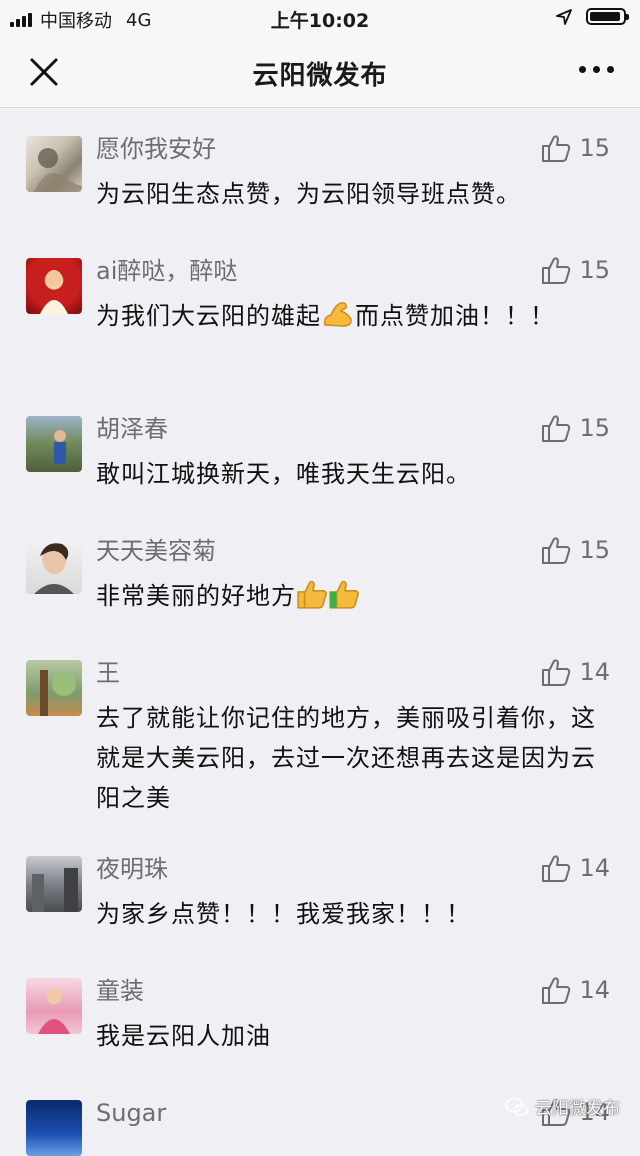 Image resolution: width=640 pixels, height=1156 pixels. Describe the element at coordinates (196, 596) in the screenshot. I see `comment-text-part: 非常美丽的好地方` at that location.